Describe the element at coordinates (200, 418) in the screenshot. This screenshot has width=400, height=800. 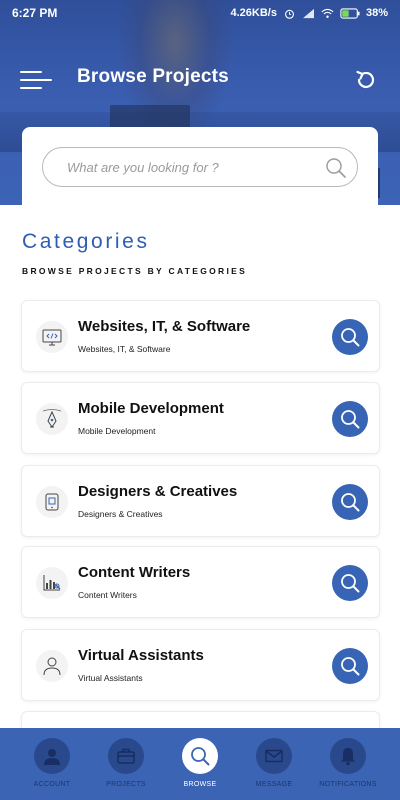
I see `category-card-mobile: Mobile Development Mobile Development` at that location.